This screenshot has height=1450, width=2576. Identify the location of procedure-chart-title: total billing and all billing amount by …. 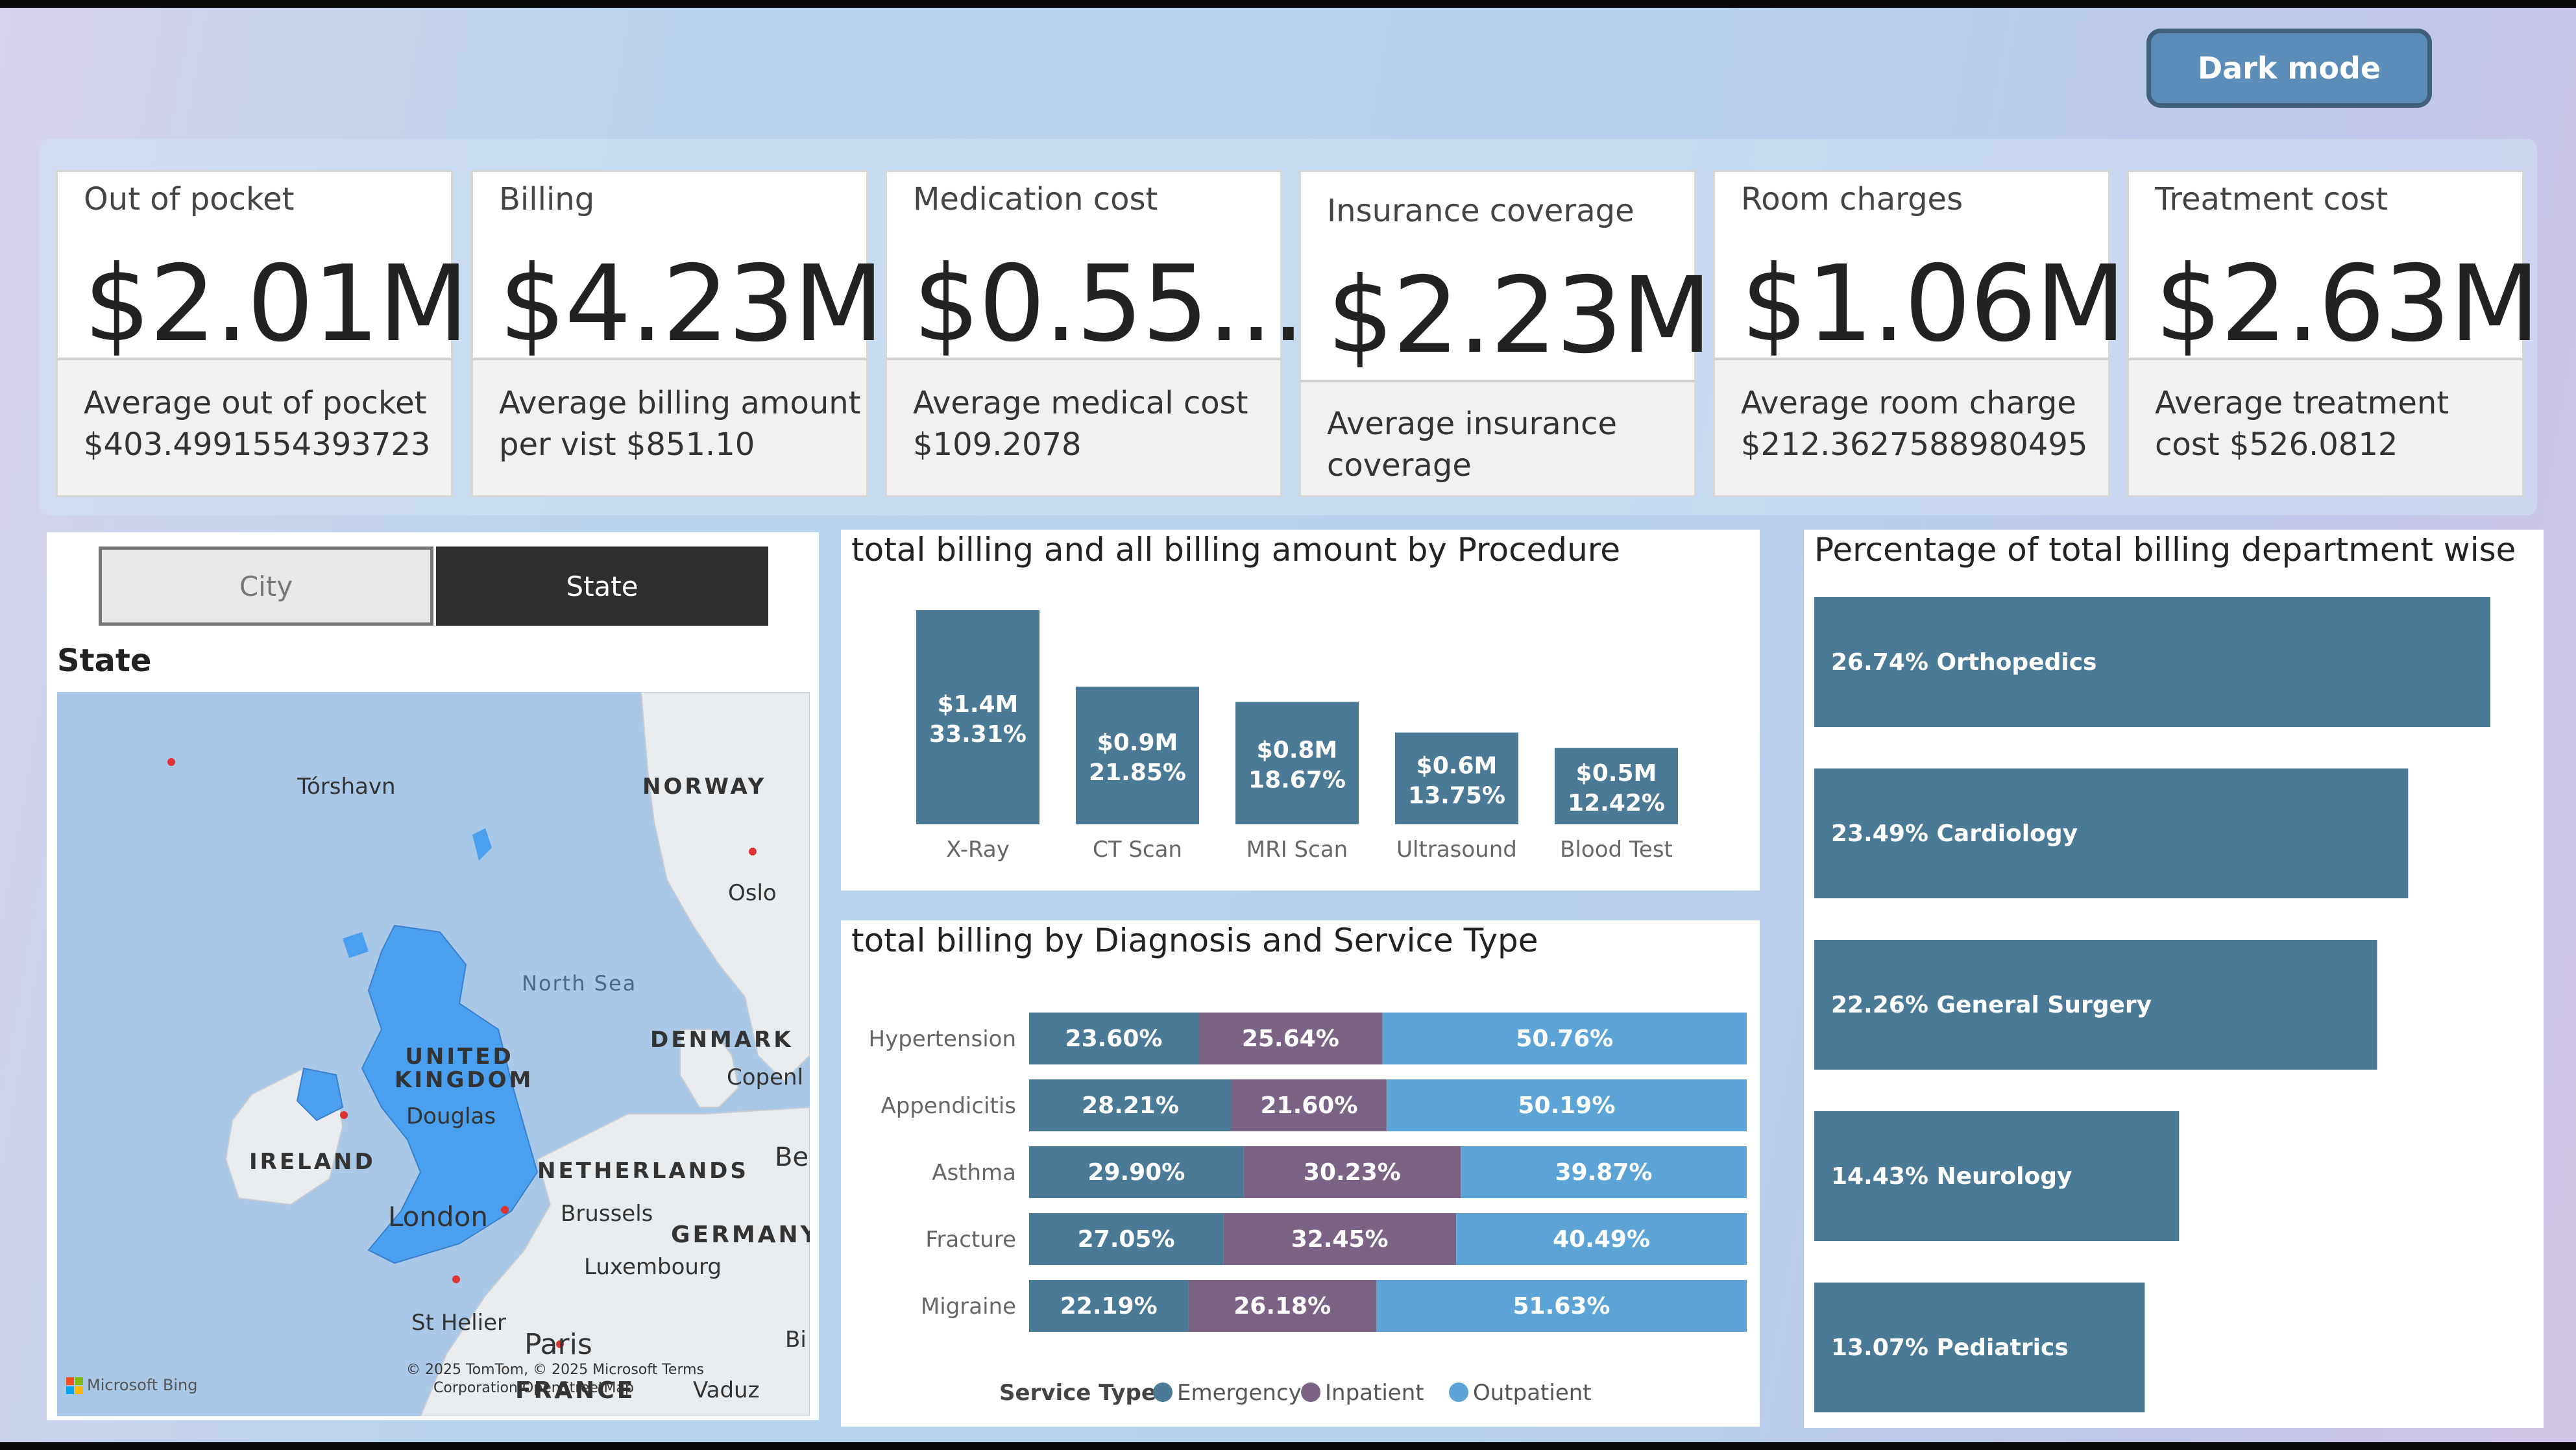
(1236, 550).